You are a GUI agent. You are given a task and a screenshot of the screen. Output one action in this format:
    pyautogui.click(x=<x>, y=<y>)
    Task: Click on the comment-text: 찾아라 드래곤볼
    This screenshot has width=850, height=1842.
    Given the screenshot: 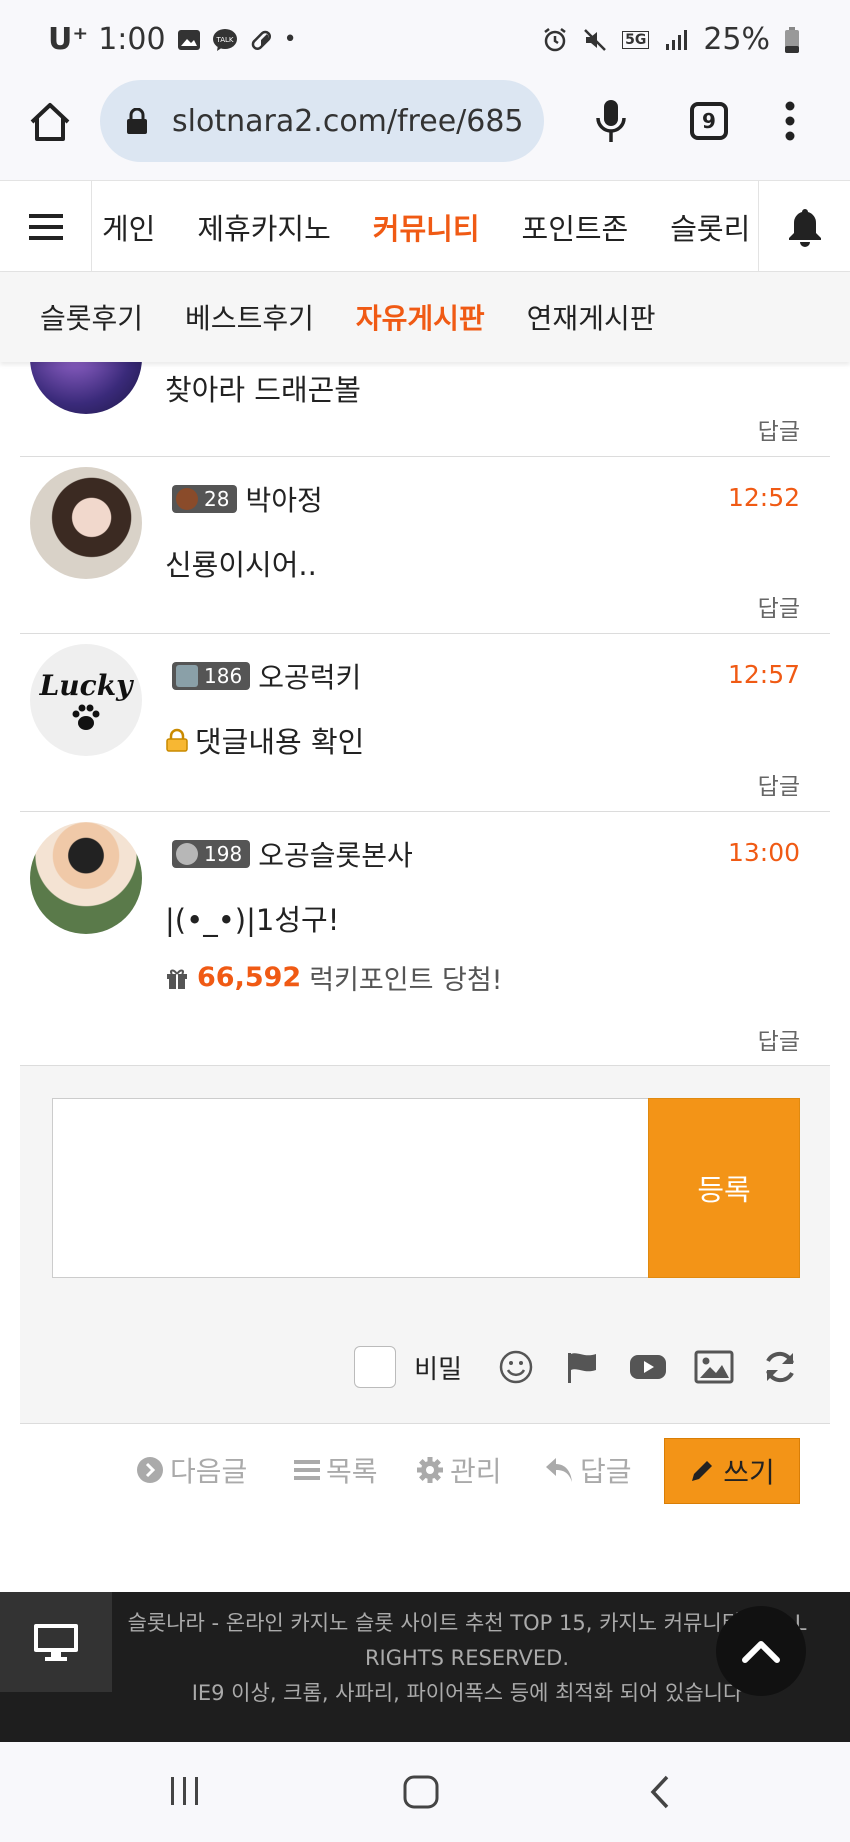 What is the action you would take?
    pyautogui.click(x=263, y=390)
    